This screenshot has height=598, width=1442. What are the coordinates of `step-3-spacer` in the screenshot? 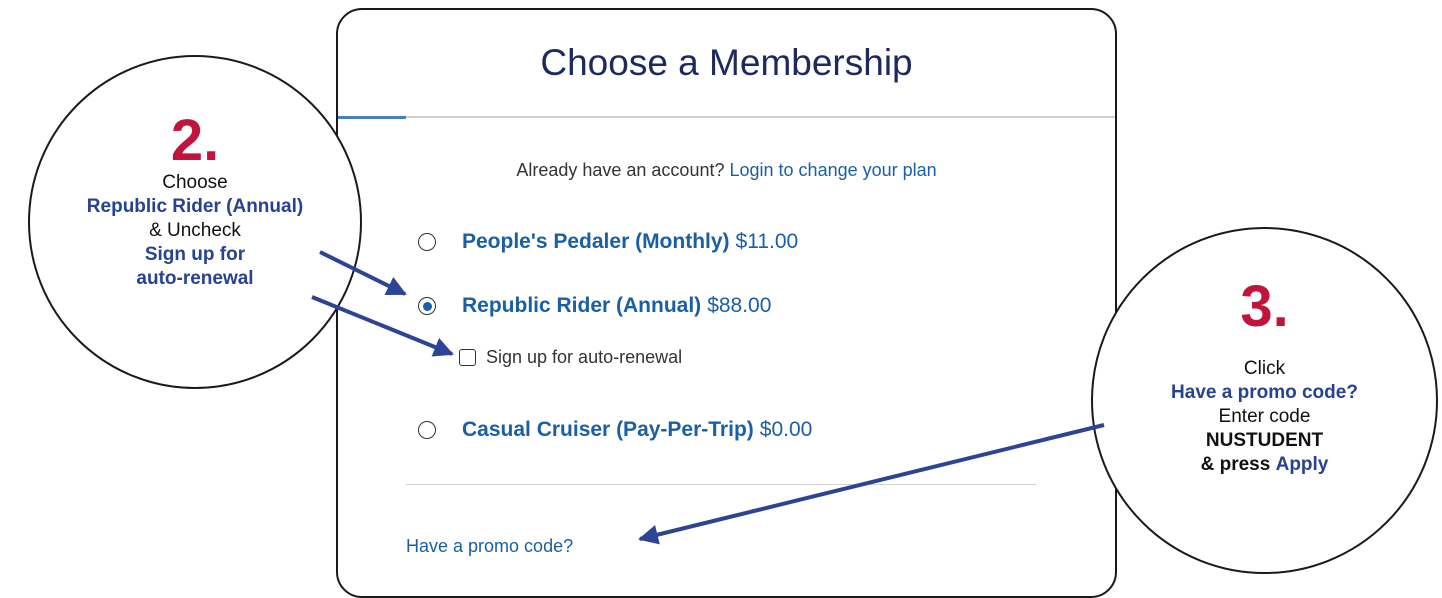 It's located at (1264, 347).